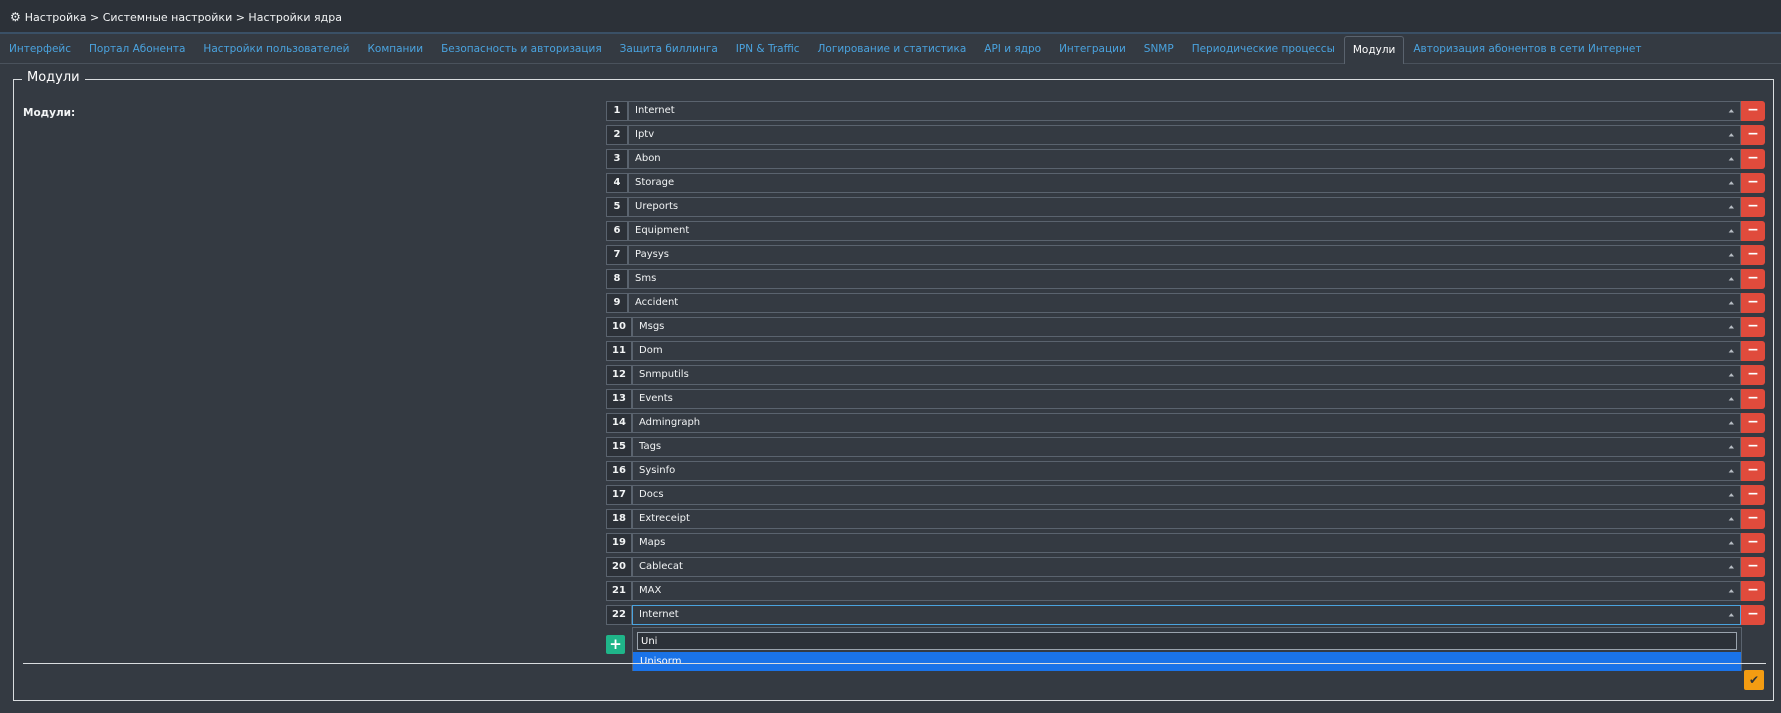 Image resolution: width=1781 pixels, height=713 pixels. I want to click on module-index: 20, so click(619, 567).